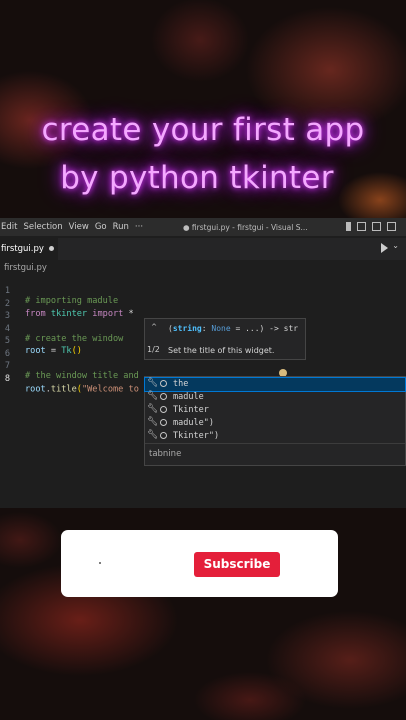 The height and width of the screenshot is (720, 406). Describe the element at coordinates (361, 226) in the screenshot. I see `toggle-panel-icon` at that location.